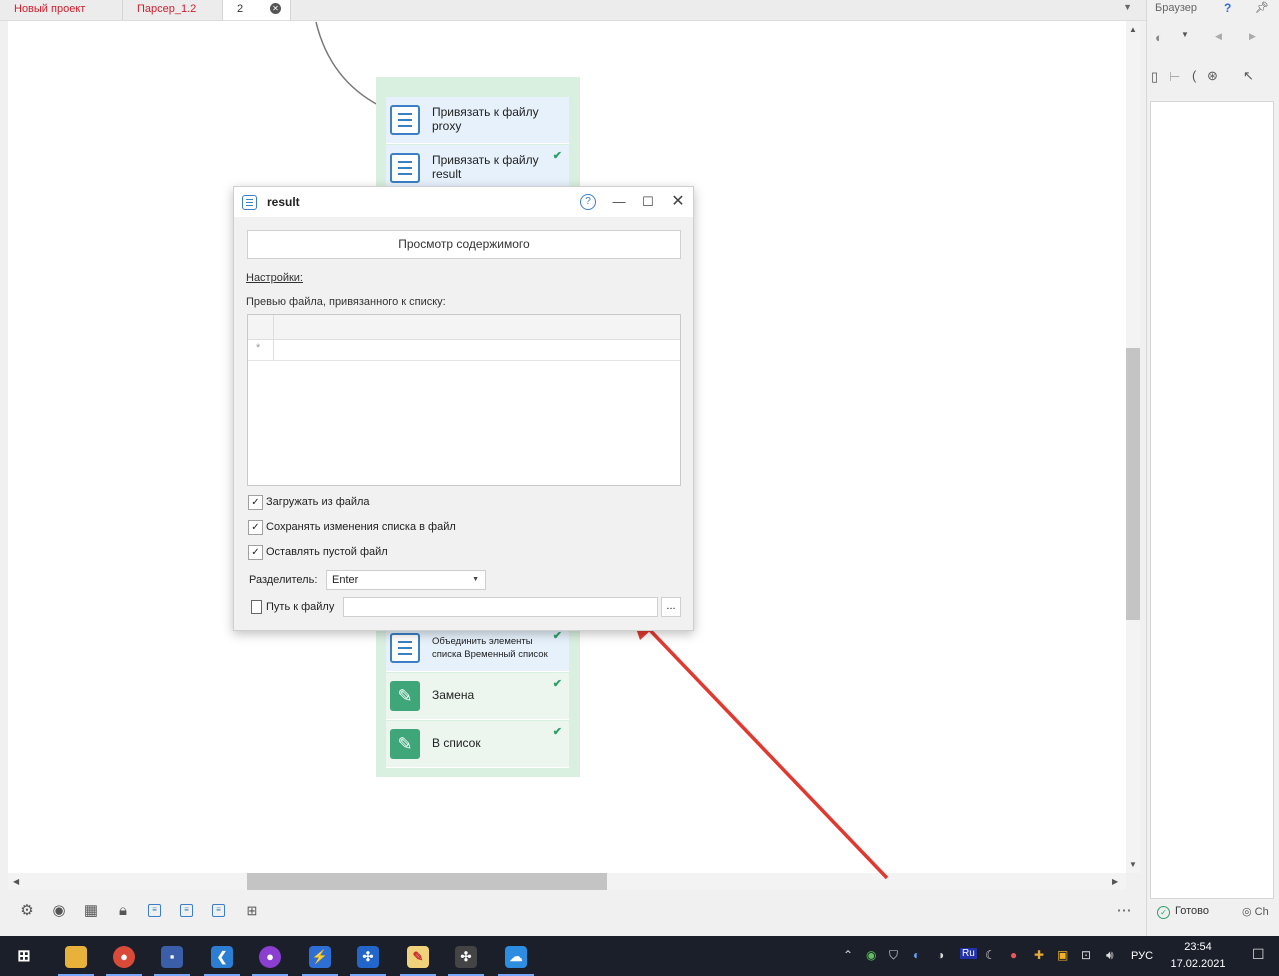 The width and height of the screenshot is (1279, 976). I want to click on dialog-title: result, so click(283, 202).